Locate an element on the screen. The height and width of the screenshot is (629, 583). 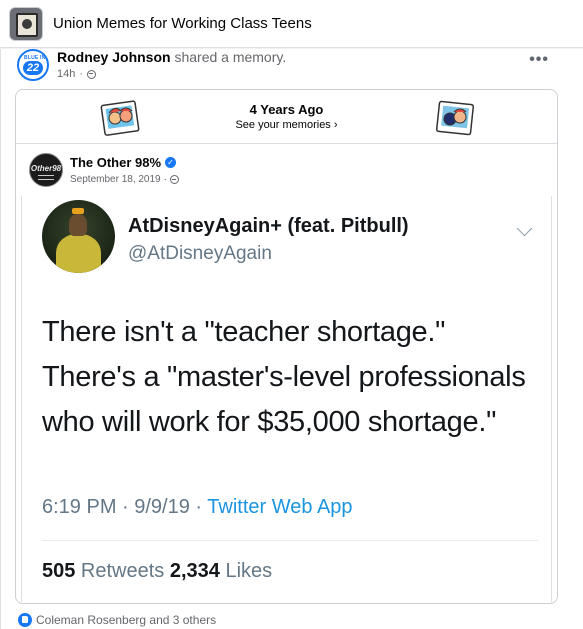
tweet-line: There isn't a "teacher shortage." is located at coordinates (244, 332).